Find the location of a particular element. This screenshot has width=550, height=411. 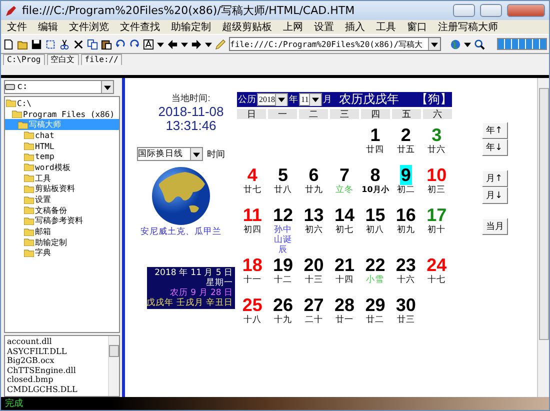

folder-tree-item: word模板 is located at coordinates (62, 167).